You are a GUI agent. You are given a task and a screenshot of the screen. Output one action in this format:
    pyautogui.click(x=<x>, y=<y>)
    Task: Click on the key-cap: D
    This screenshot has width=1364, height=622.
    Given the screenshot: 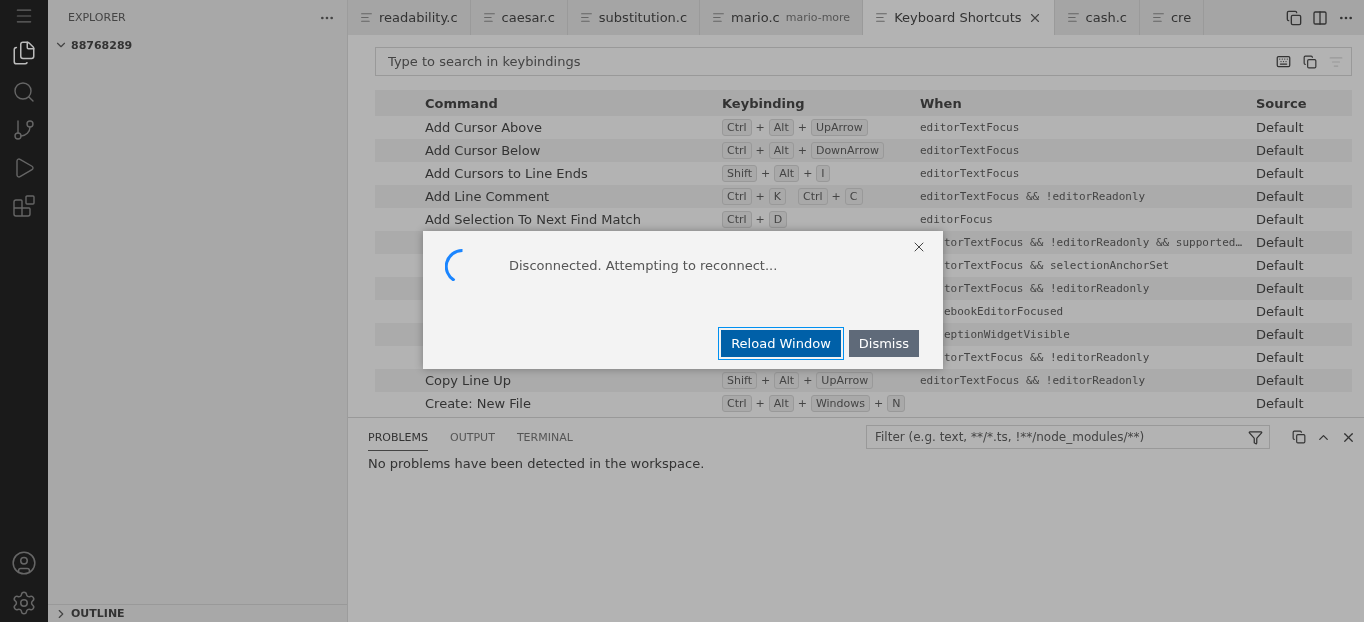 What is the action you would take?
    pyautogui.click(x=778, y=219)
    